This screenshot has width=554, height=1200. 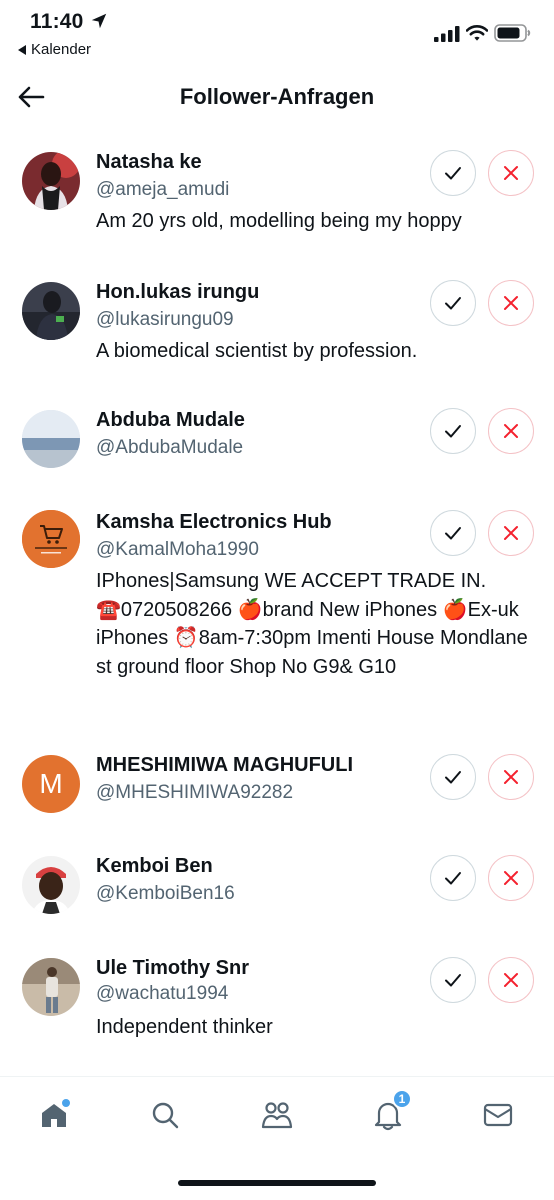 What do you see at coordinates (57, 21) in the screenshot?
I see `status-time: 11:40` at bounding box center [57, 21].